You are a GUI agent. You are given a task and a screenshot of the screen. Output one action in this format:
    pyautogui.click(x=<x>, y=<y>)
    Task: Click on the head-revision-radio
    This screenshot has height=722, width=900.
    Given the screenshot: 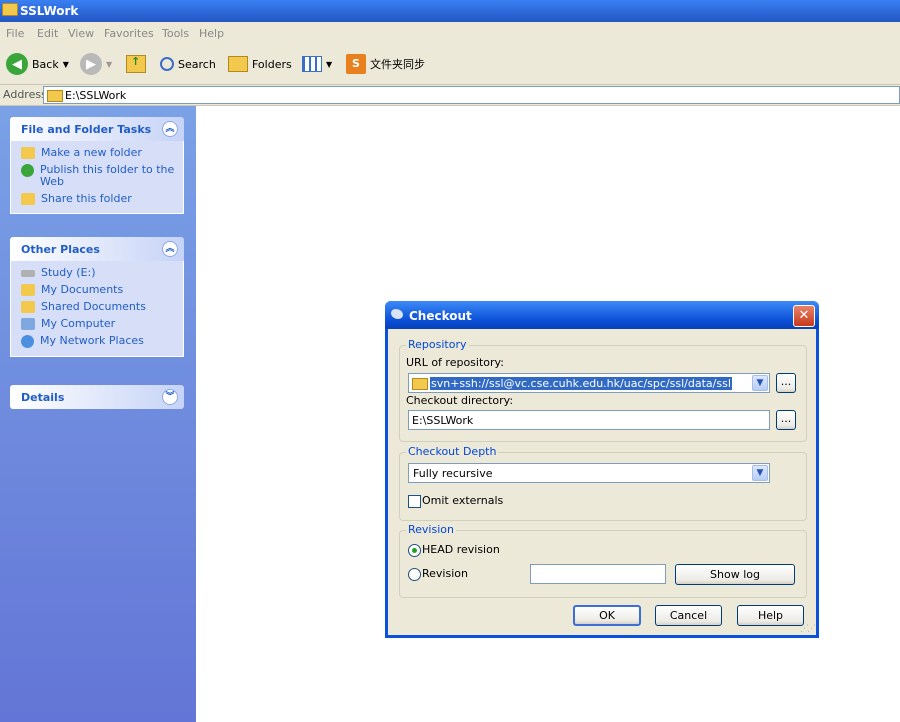 What is the action you would take?
    pyautogui.click(x=414, y=550)
    